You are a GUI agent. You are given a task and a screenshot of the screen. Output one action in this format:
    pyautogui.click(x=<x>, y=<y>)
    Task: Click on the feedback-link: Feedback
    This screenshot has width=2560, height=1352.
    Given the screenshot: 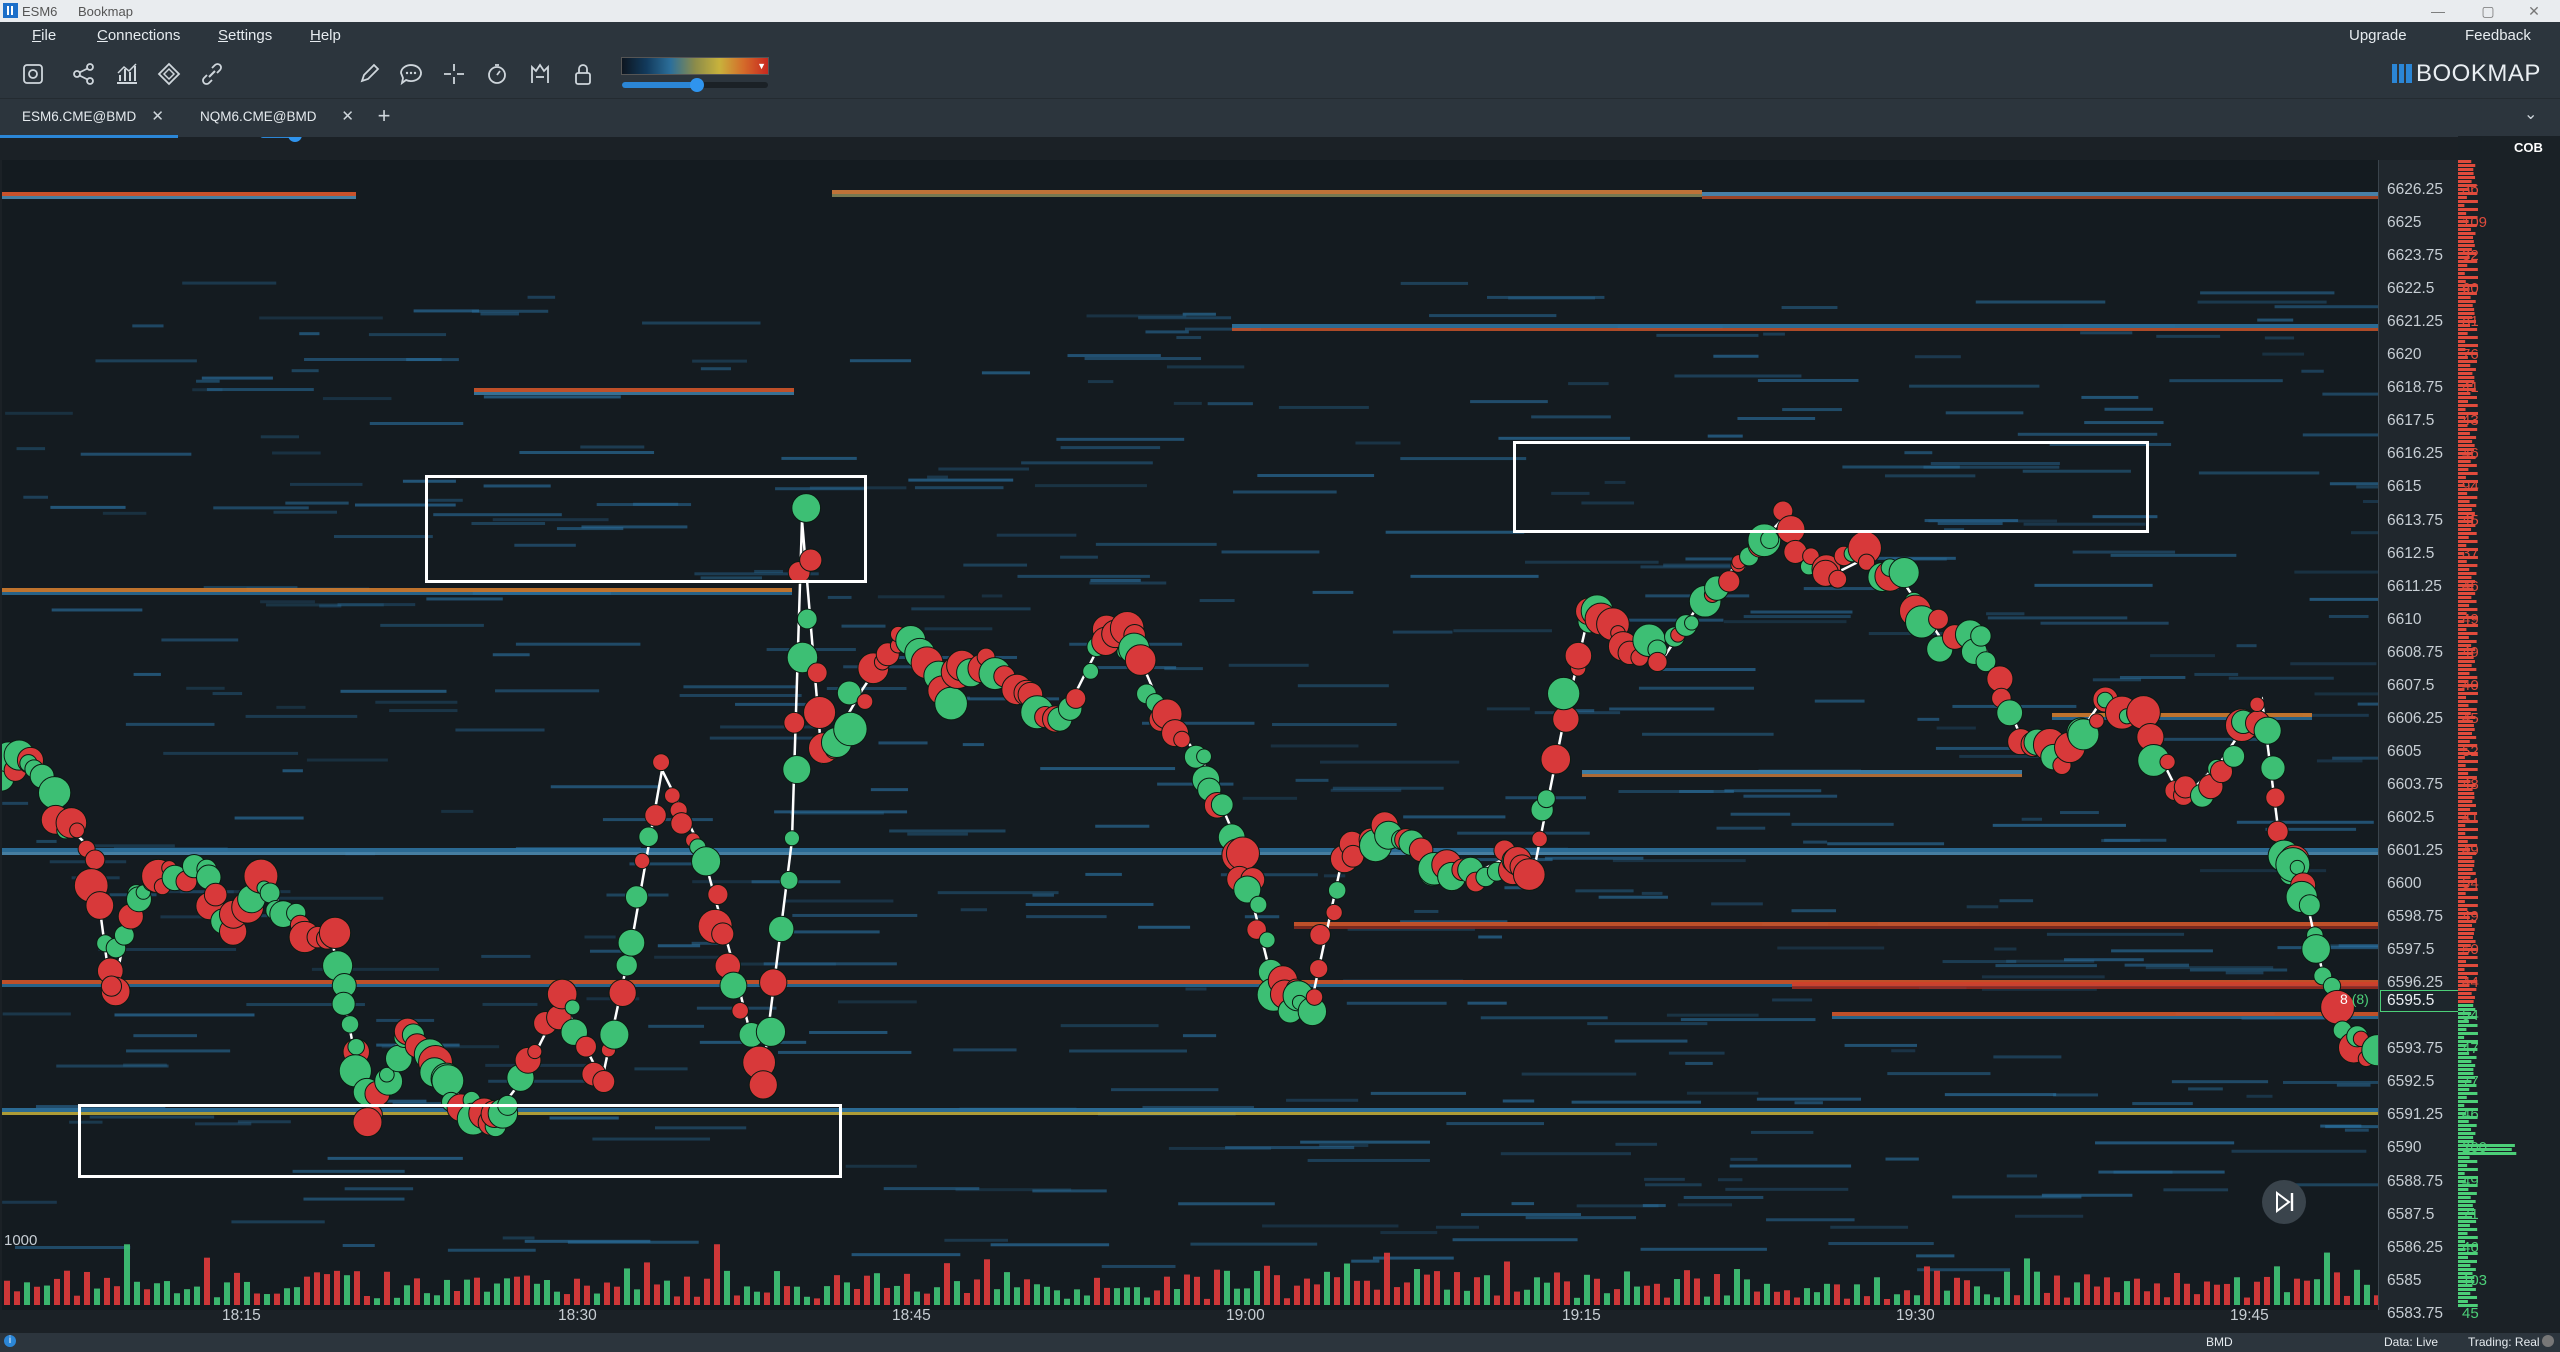 What is the action you would take?
    pyautogui.click(x=2498, y=35)
    